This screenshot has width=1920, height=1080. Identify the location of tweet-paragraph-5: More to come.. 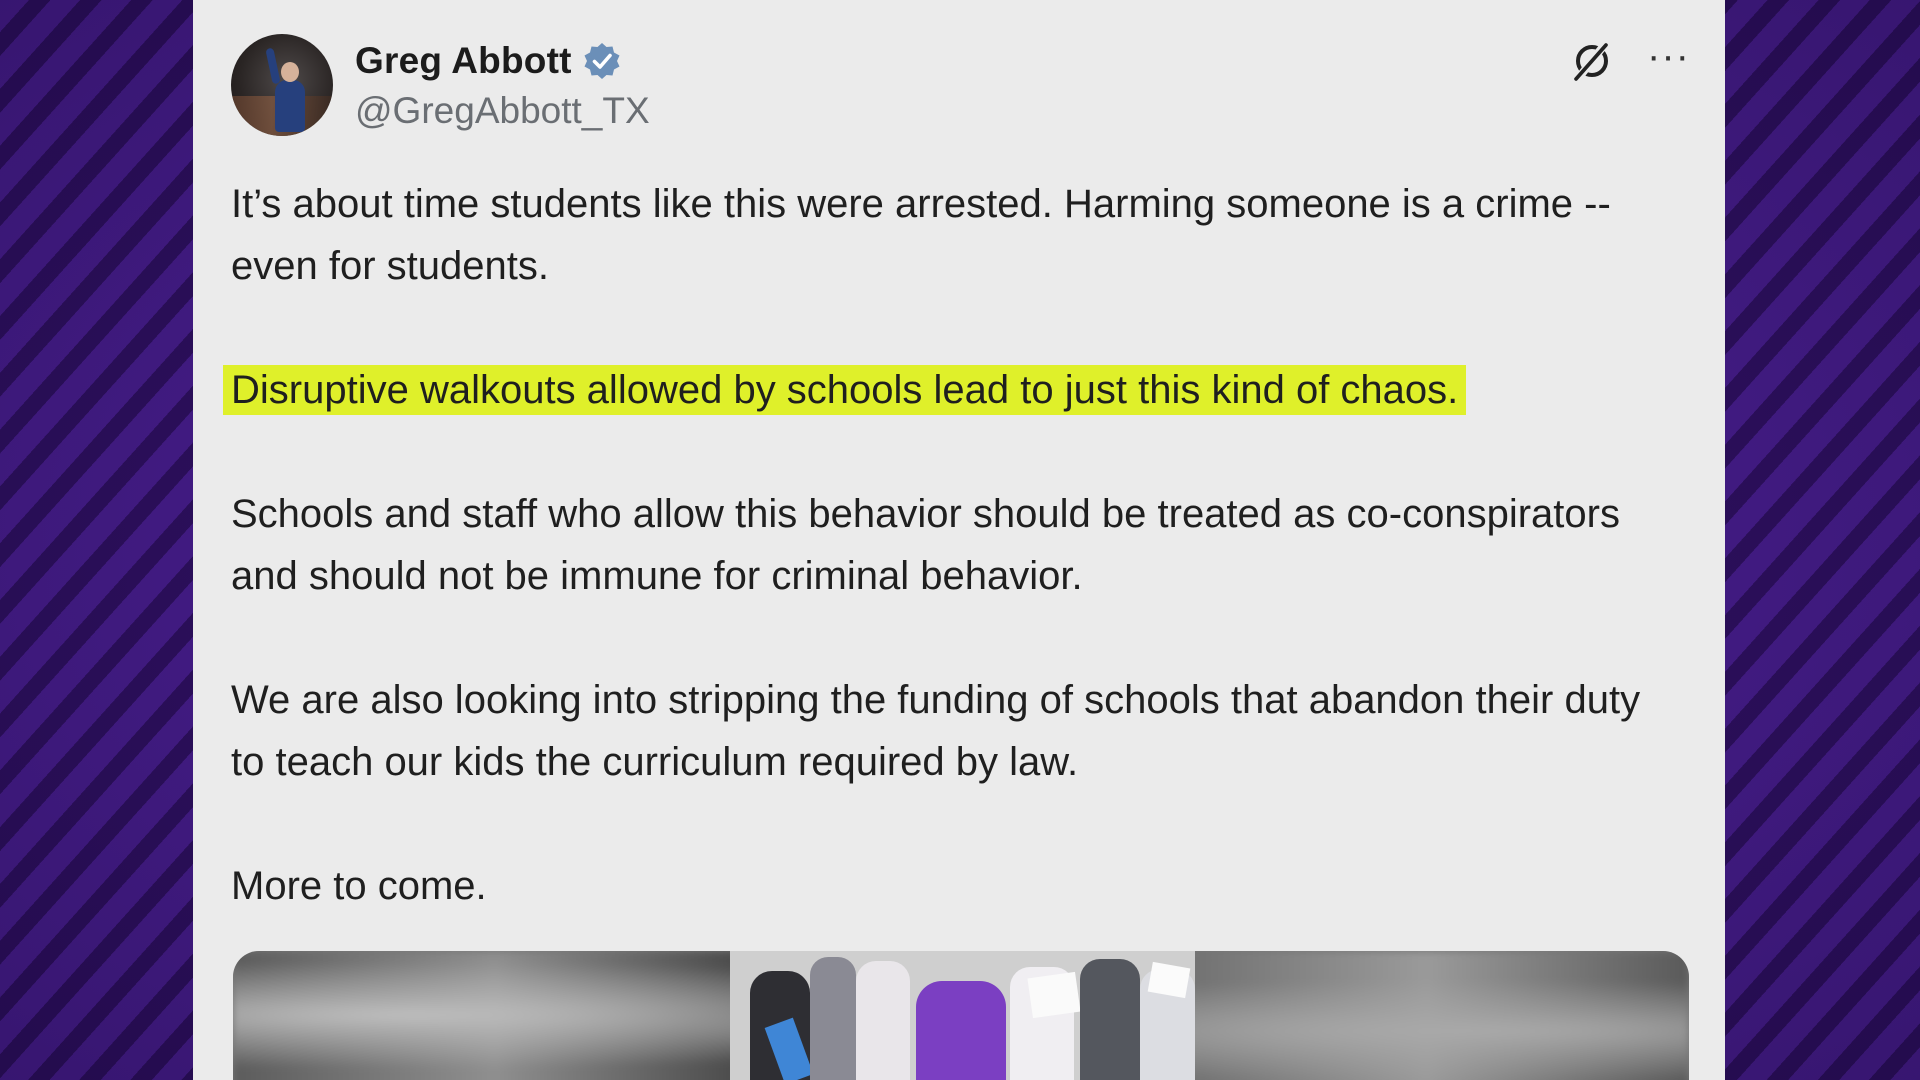
(359, 886).